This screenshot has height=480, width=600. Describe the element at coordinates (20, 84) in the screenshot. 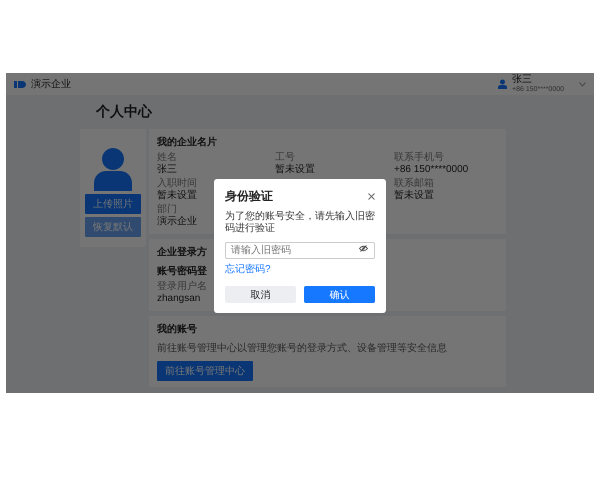

I see `logo-icon` at that location.